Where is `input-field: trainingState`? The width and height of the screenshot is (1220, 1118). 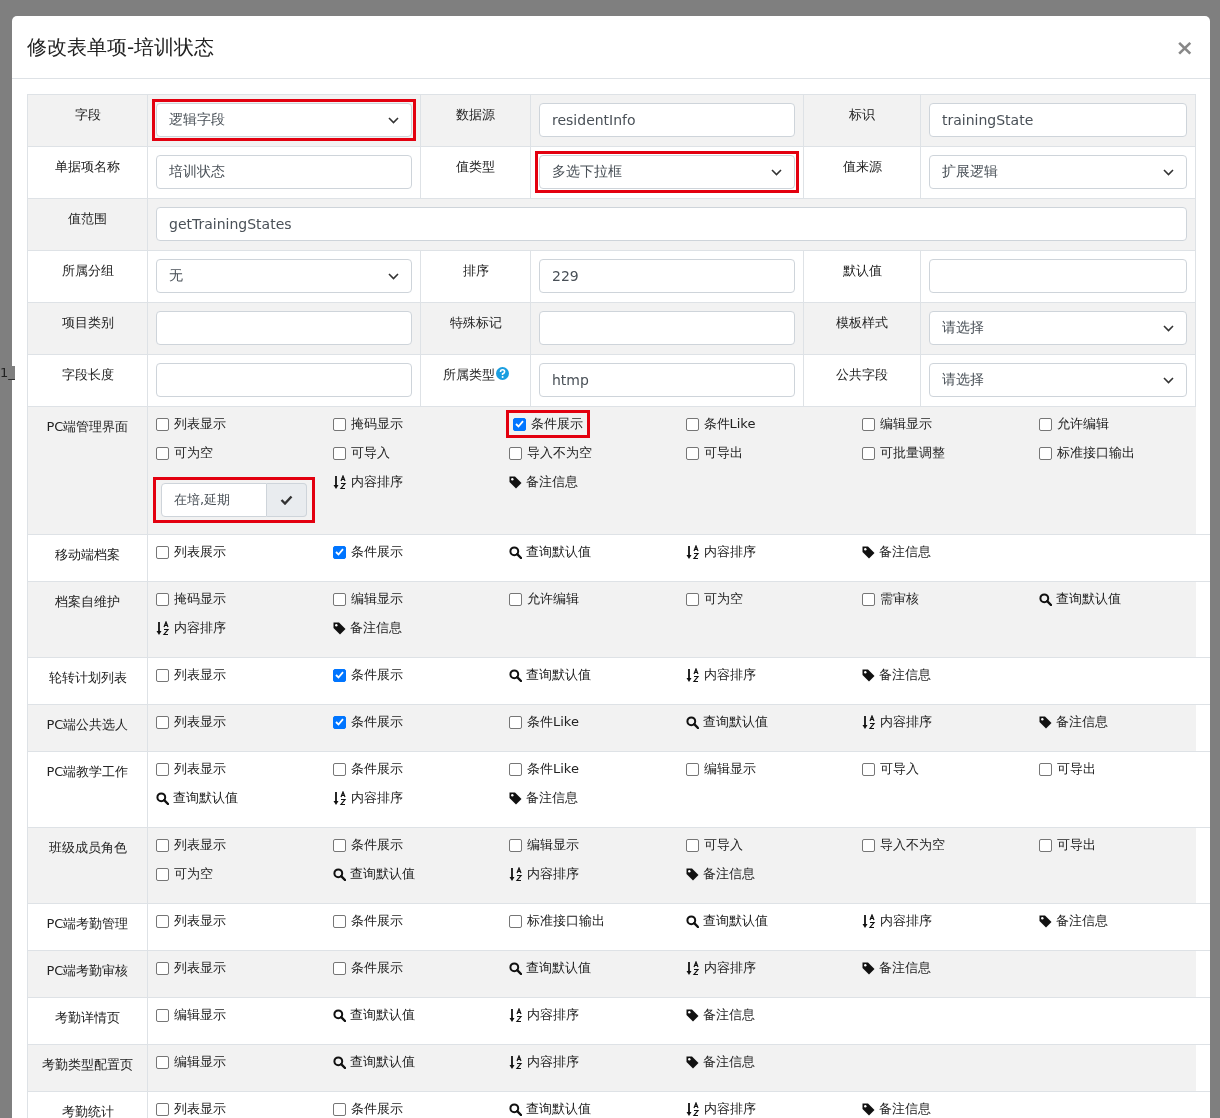
input-field: trainingState is located at coordinates (1058, 120).